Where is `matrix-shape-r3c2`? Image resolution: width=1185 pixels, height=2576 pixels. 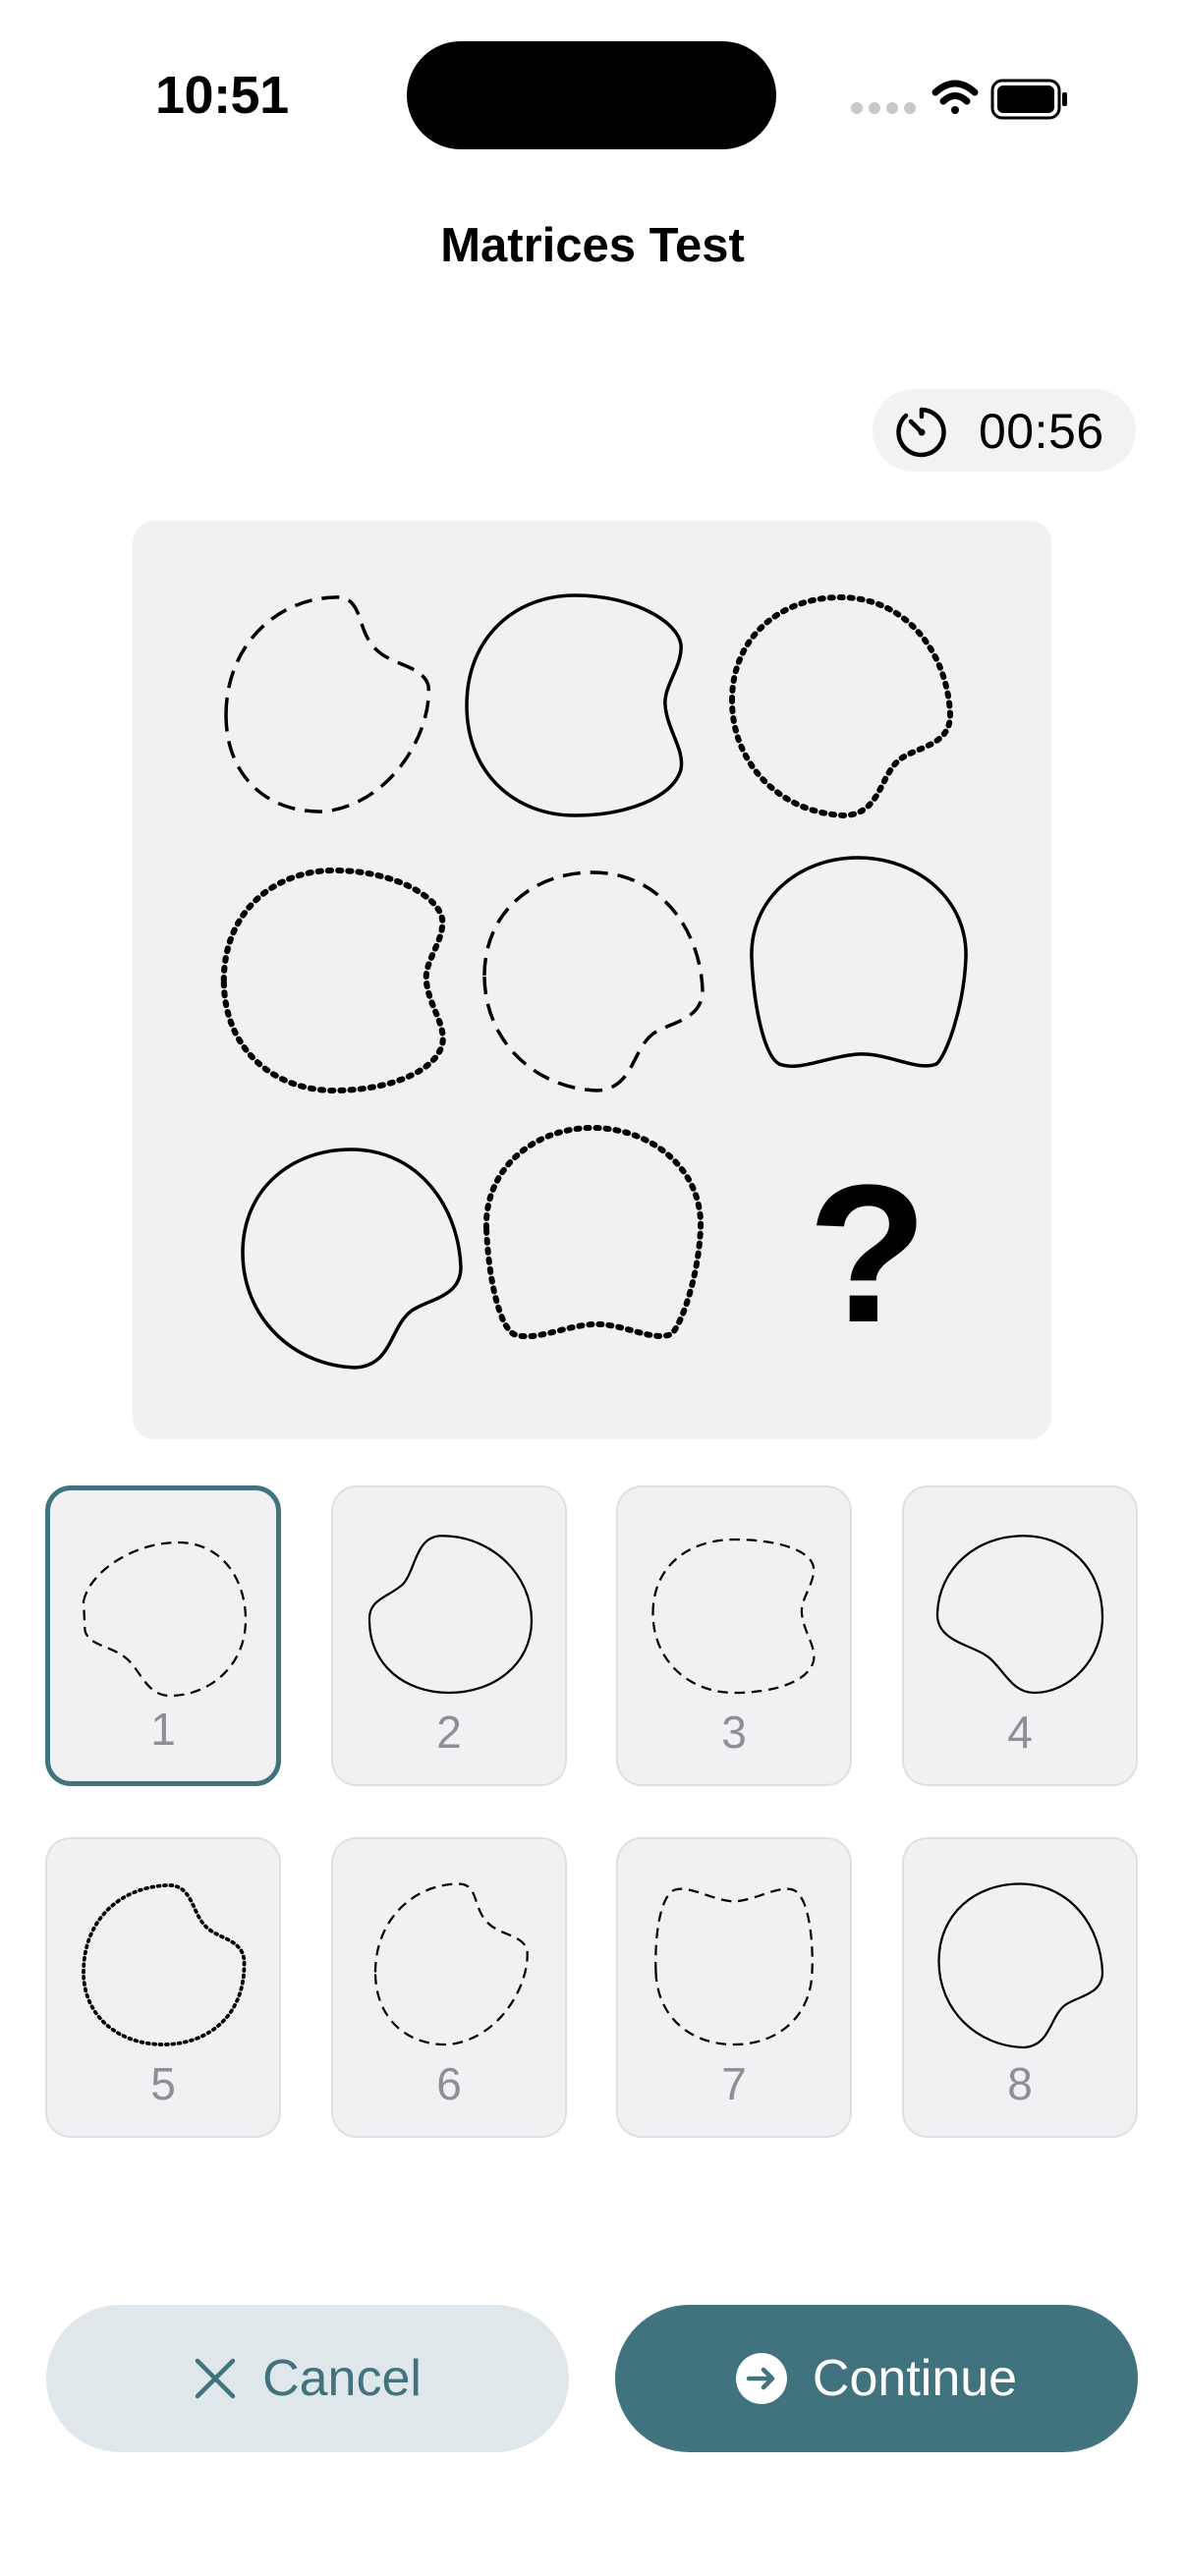 matrix-shape-r3c2 is located at coordinates (594, 1232).